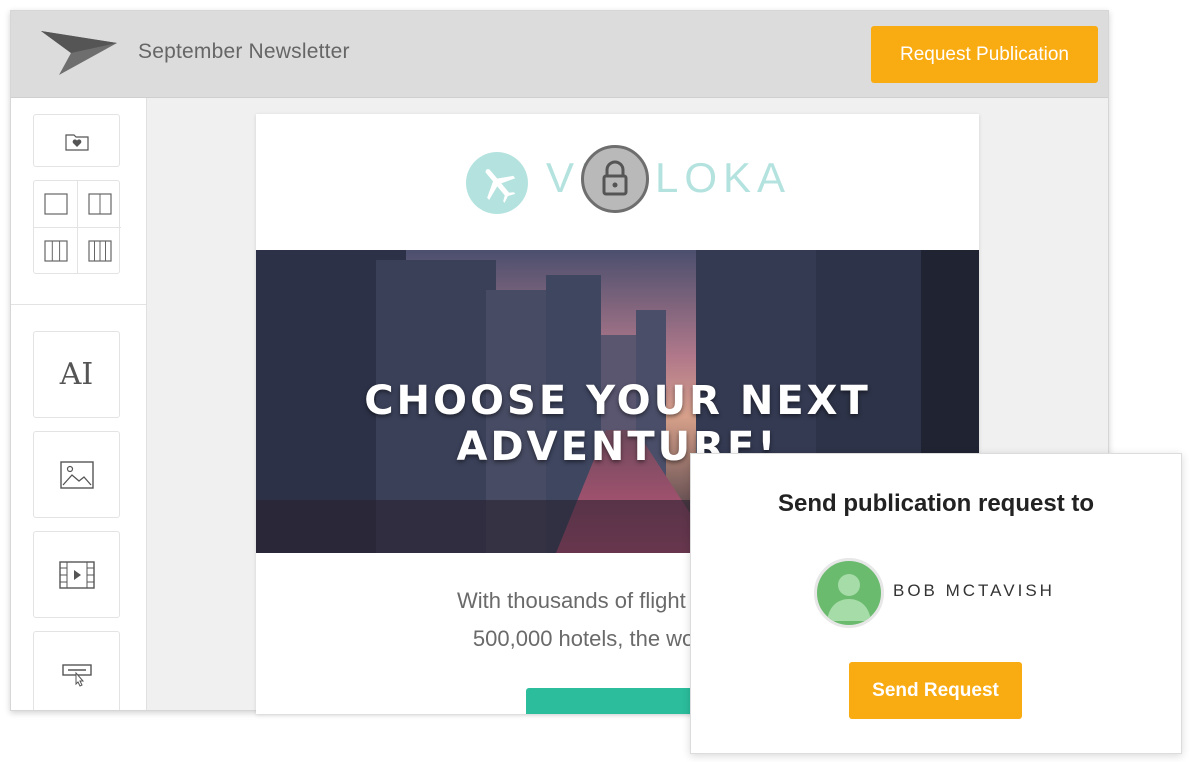  I want to click on image-block-icon, so click(76, 474).